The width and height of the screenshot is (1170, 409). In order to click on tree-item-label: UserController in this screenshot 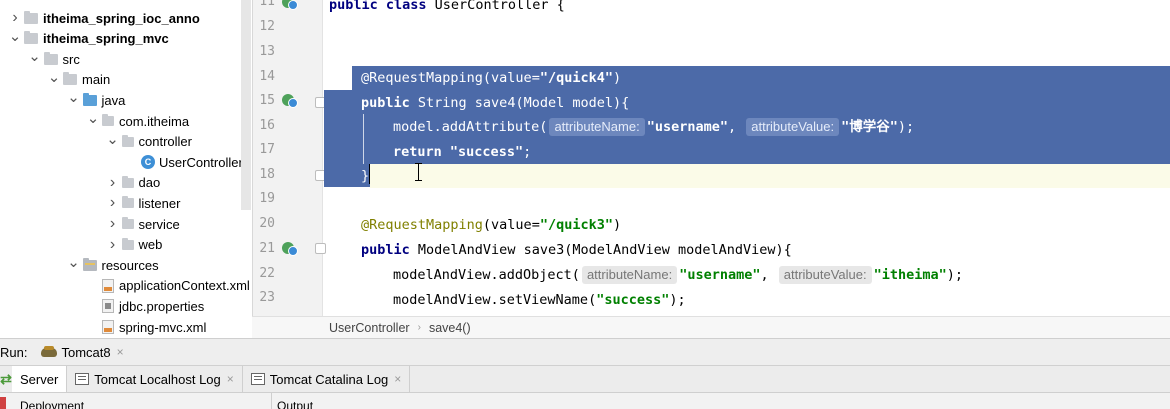, I will do `click(201, 162)`.